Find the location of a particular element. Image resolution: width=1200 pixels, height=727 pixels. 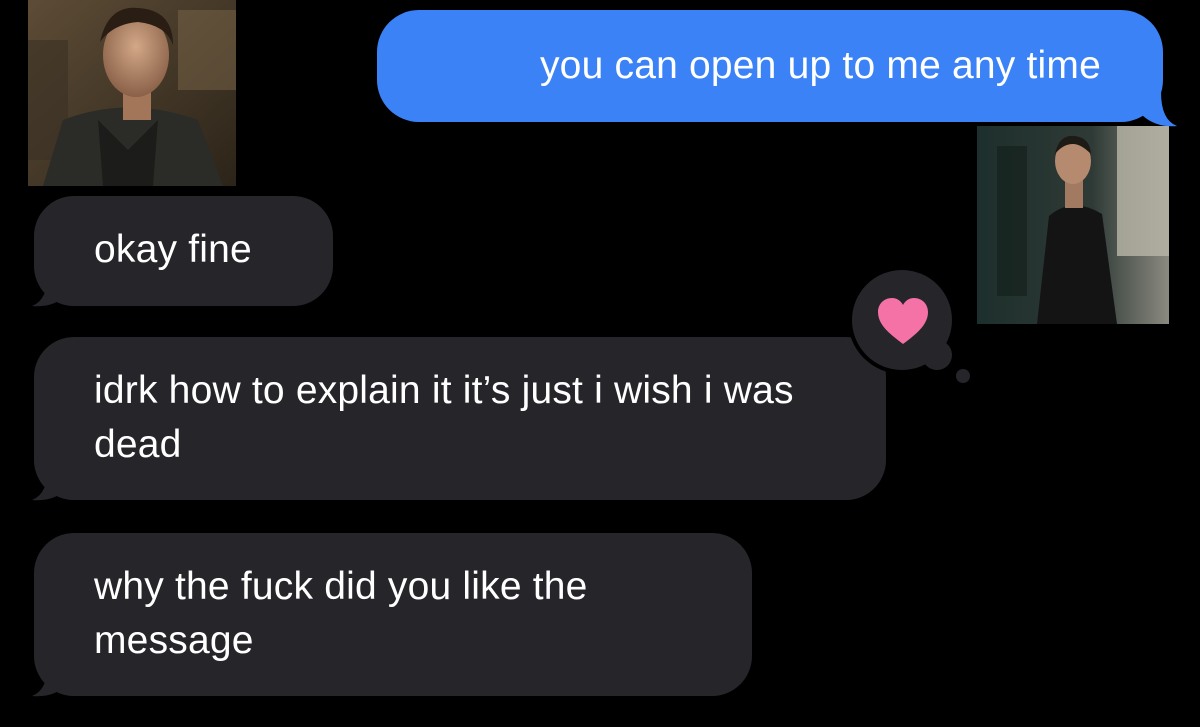

left-contact-photo is located at coordinates (132, 93).